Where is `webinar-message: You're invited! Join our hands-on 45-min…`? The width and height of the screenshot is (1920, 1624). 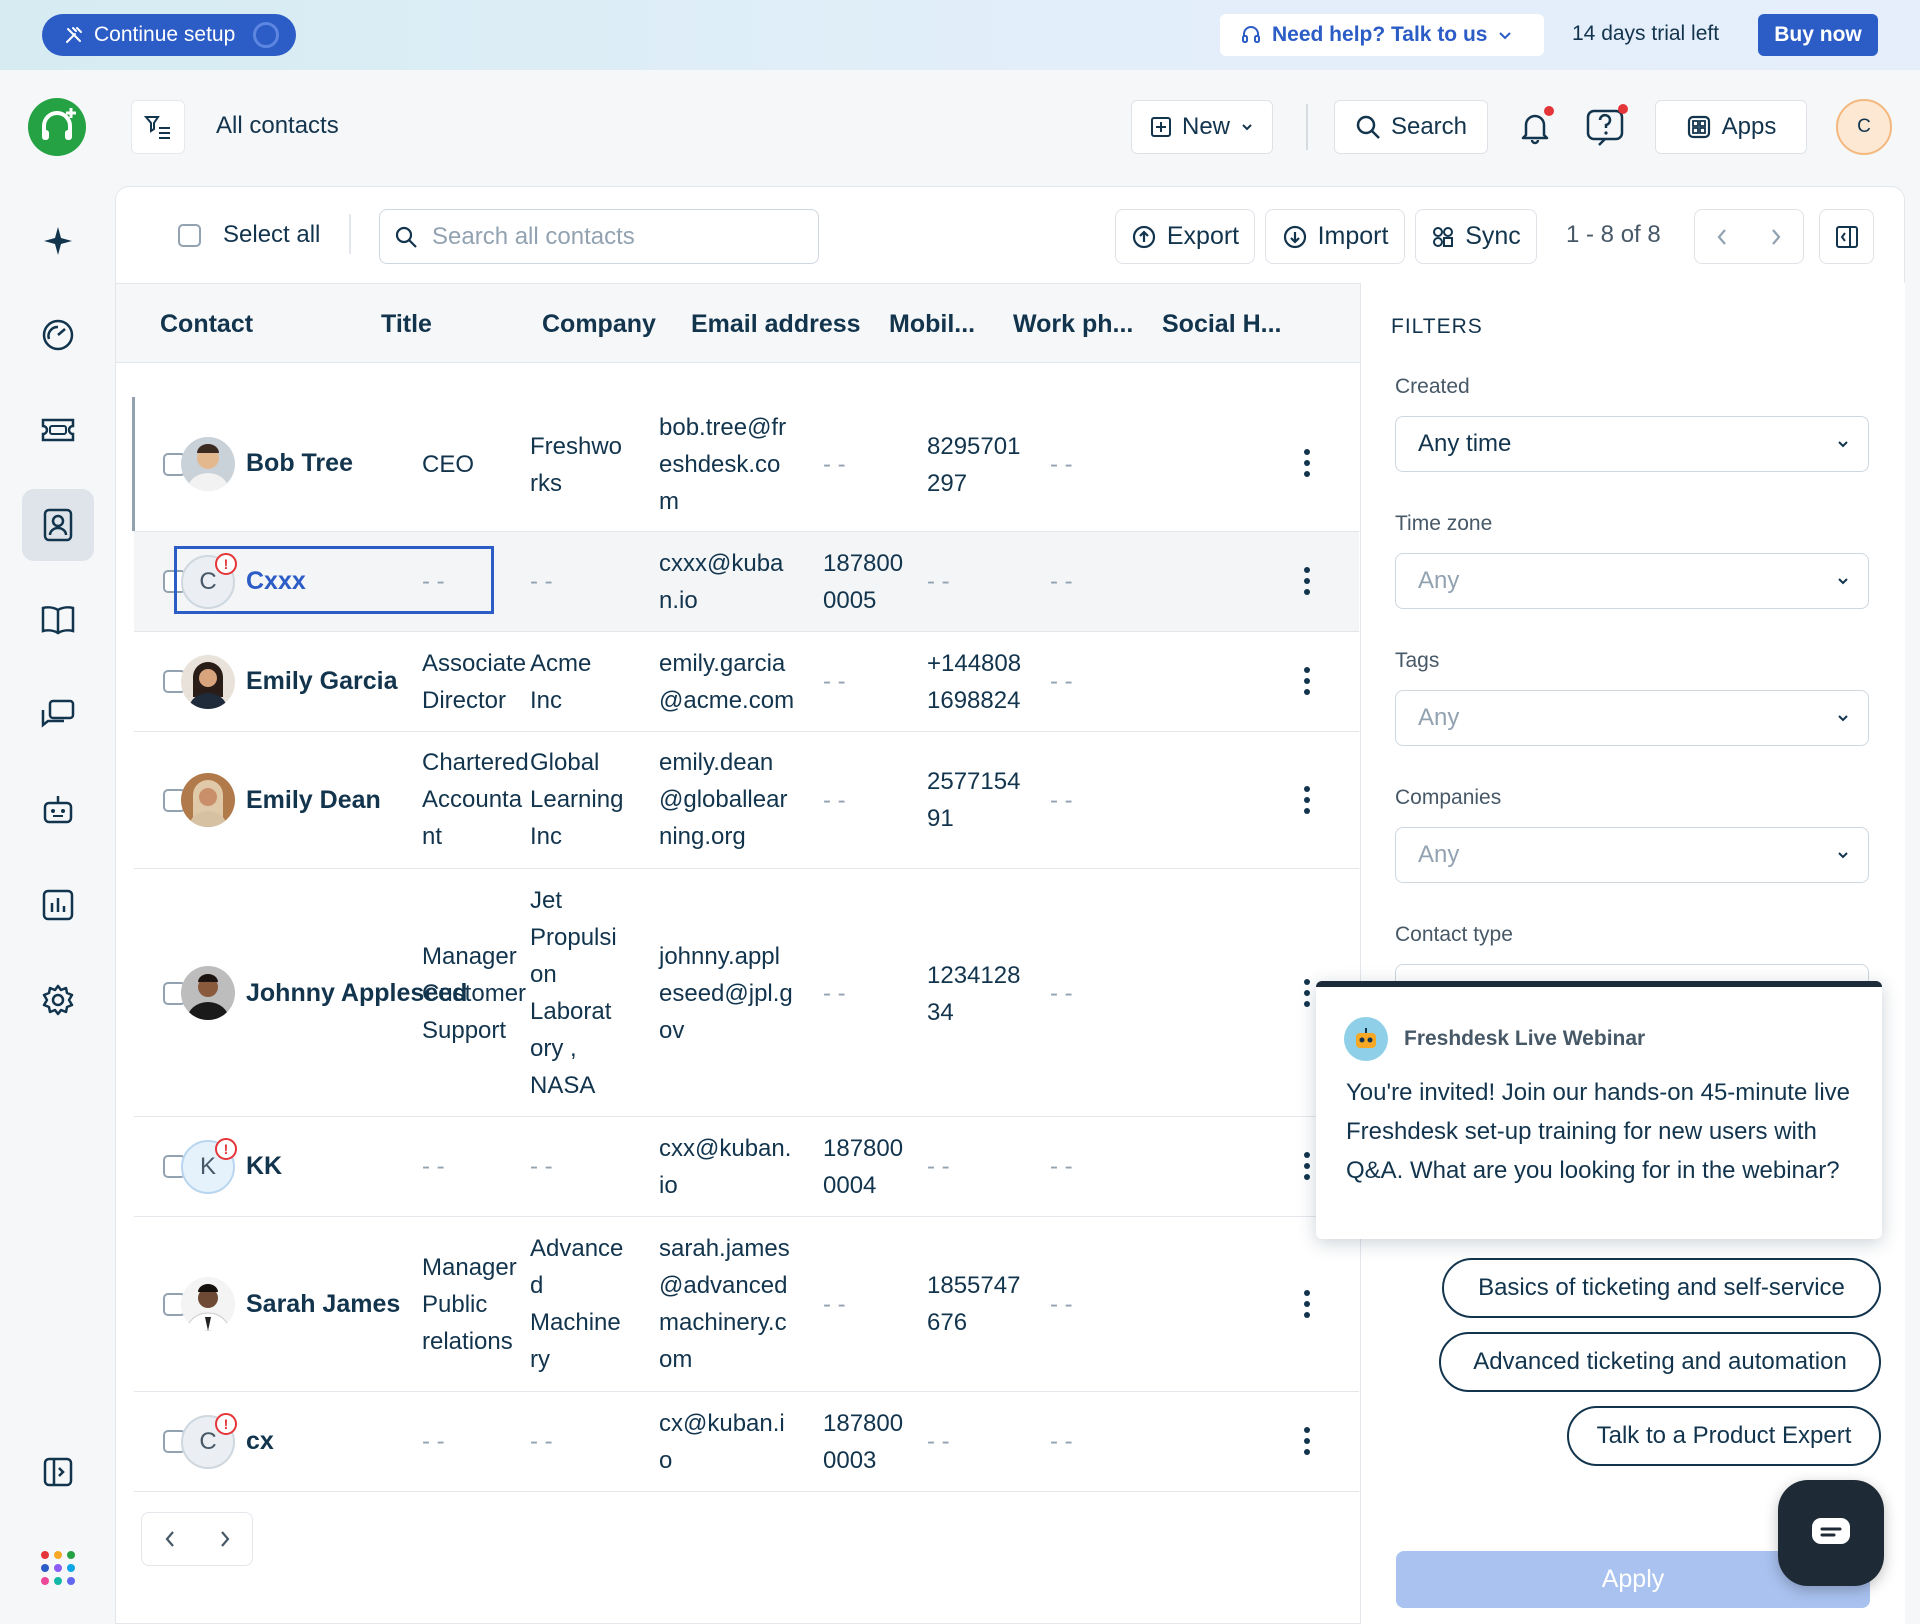
webinar-message: You're invited! Join our hands-on 45-min… is located at coordinates (1598, 1131).